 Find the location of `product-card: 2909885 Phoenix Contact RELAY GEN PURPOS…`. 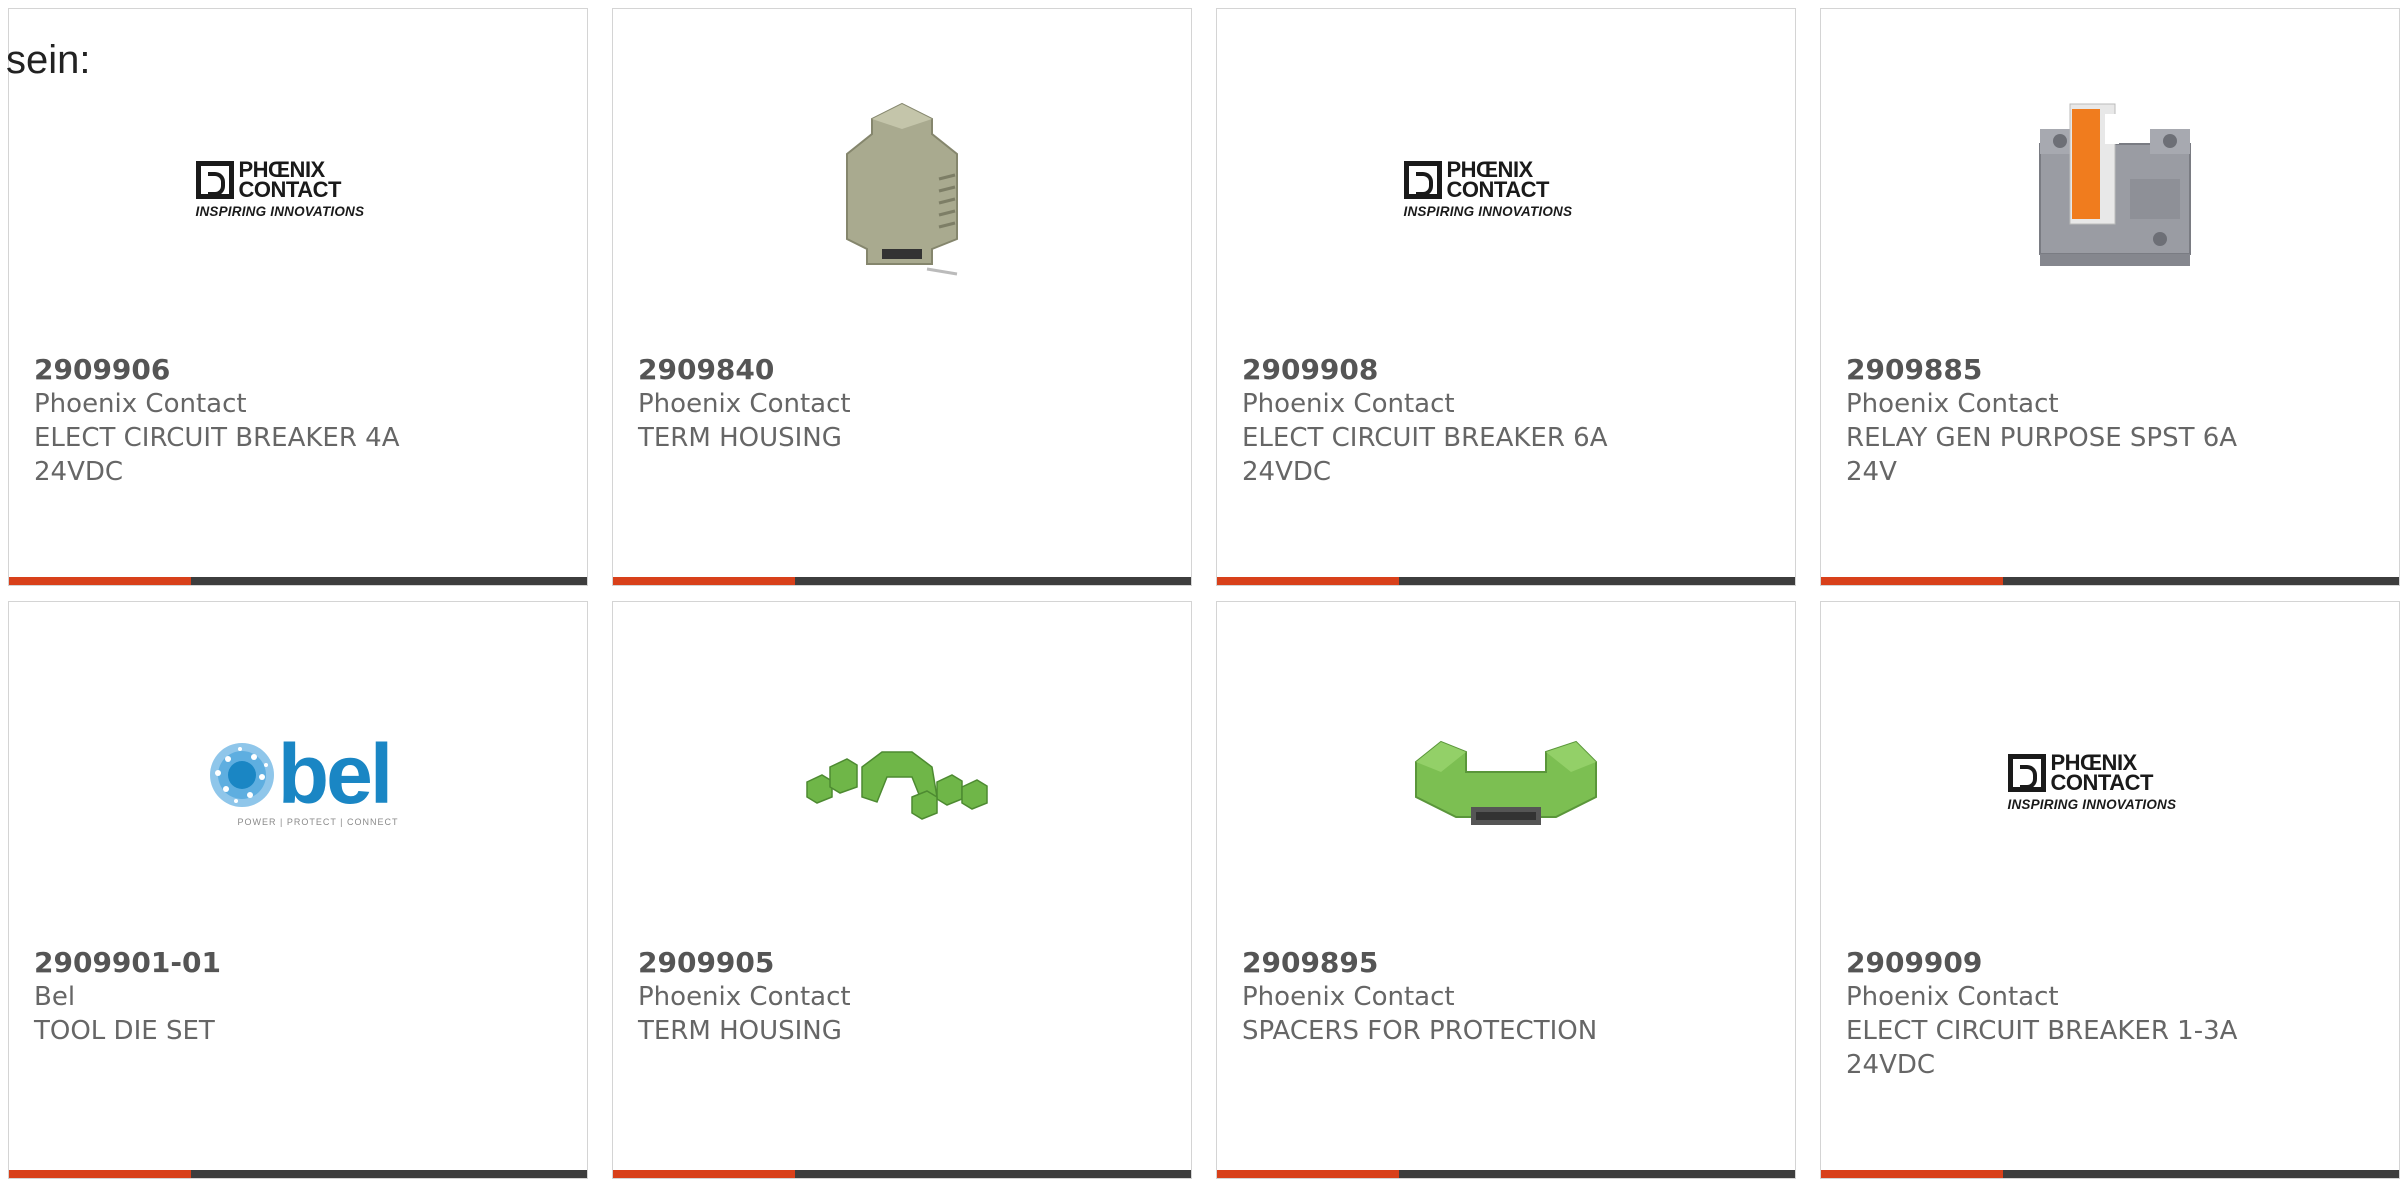

product-card: 2909885 Phoenix Contact RELAY GEN PURPOS… is located at coordinates (2110, 297).